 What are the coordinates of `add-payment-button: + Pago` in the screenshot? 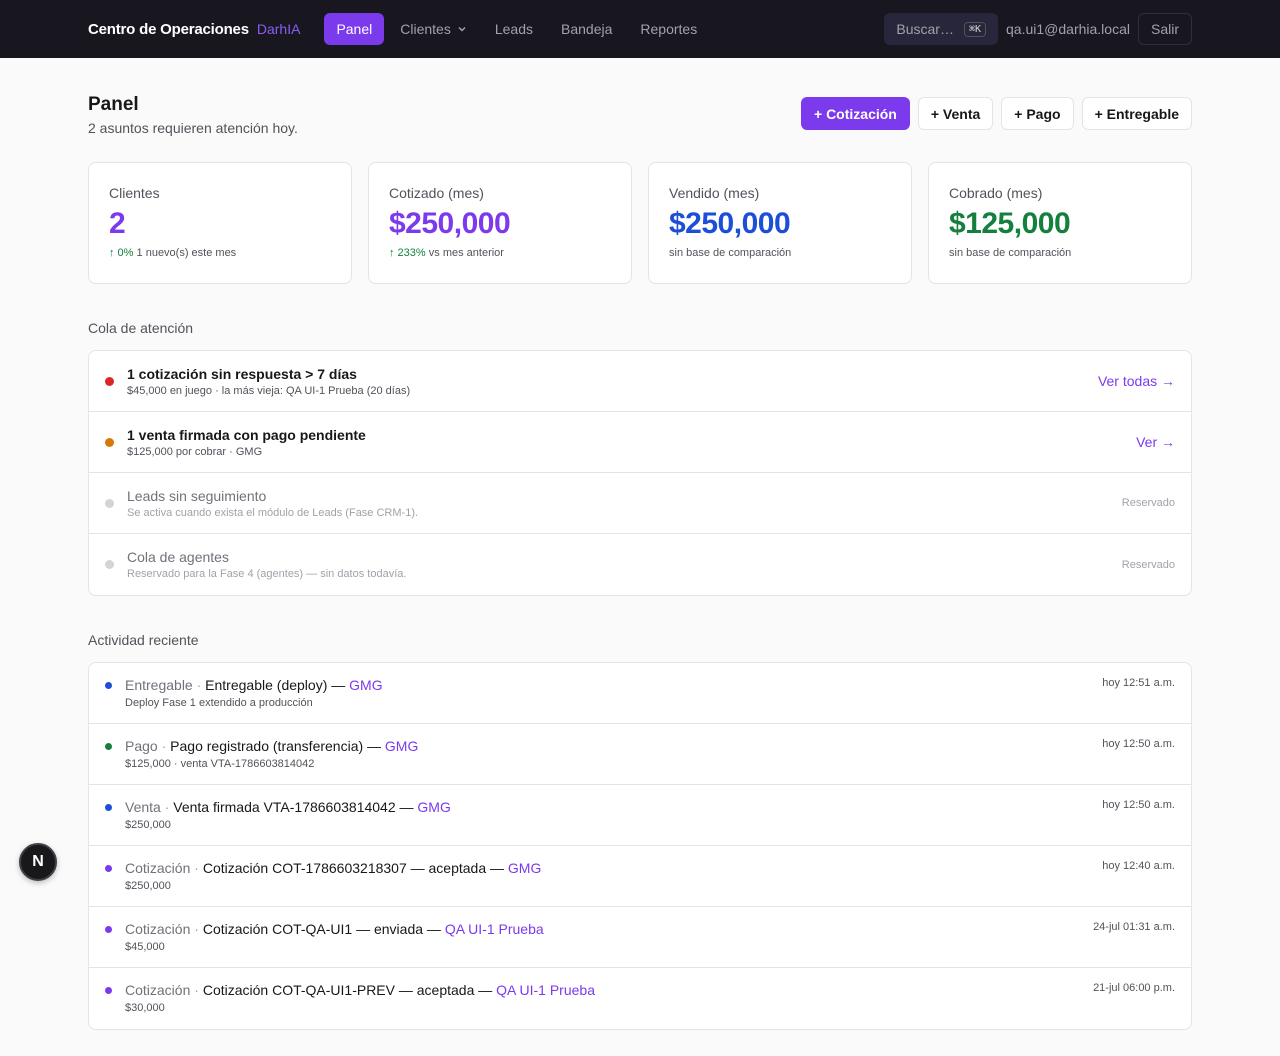 It's located at (1037, 113).